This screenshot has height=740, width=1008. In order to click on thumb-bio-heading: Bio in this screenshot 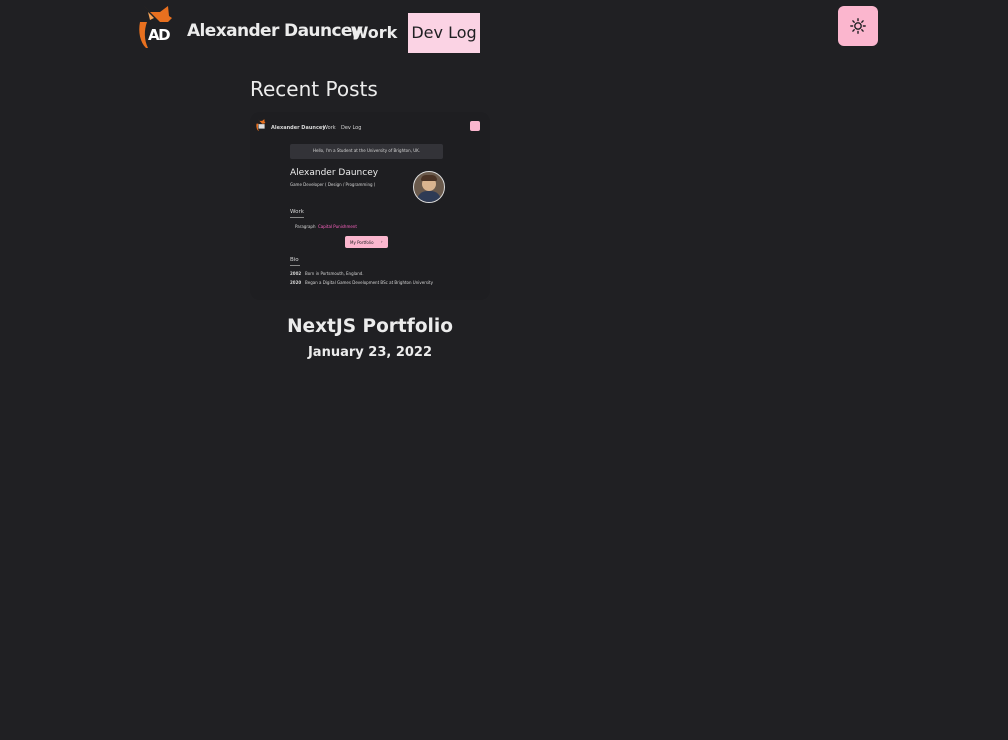, I will do `click(294, 260)`.